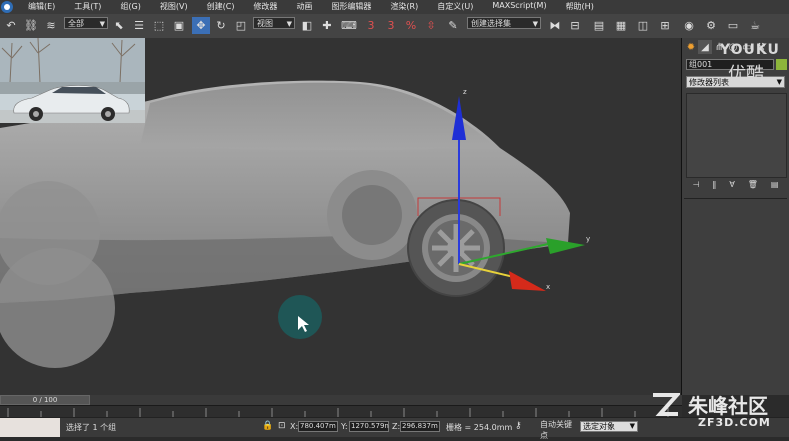 The height and width of the screenshot is (441, 789). Describe the element at coordinates (179, 25) in the screenshot. I see `window-crossing-icon: ▣` at that location.